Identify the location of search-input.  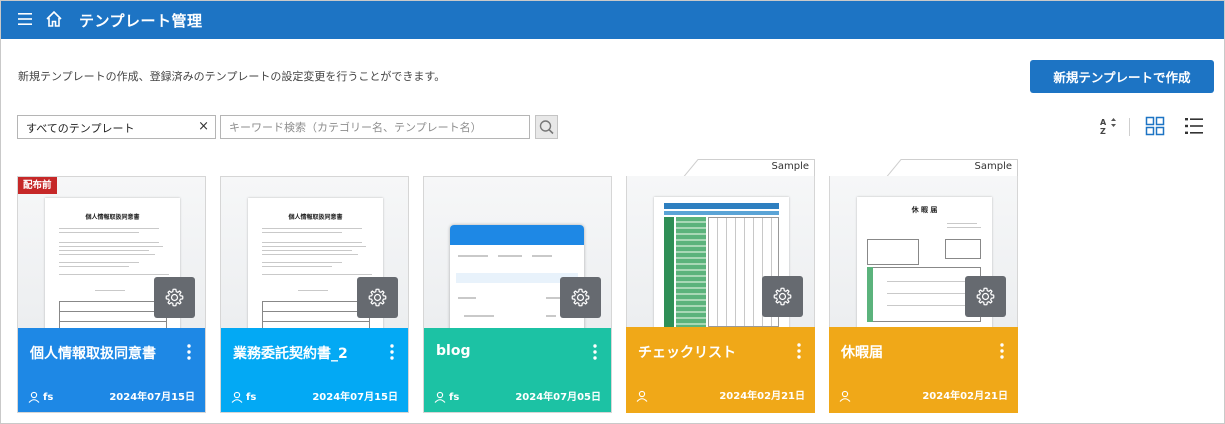
(375, 127).